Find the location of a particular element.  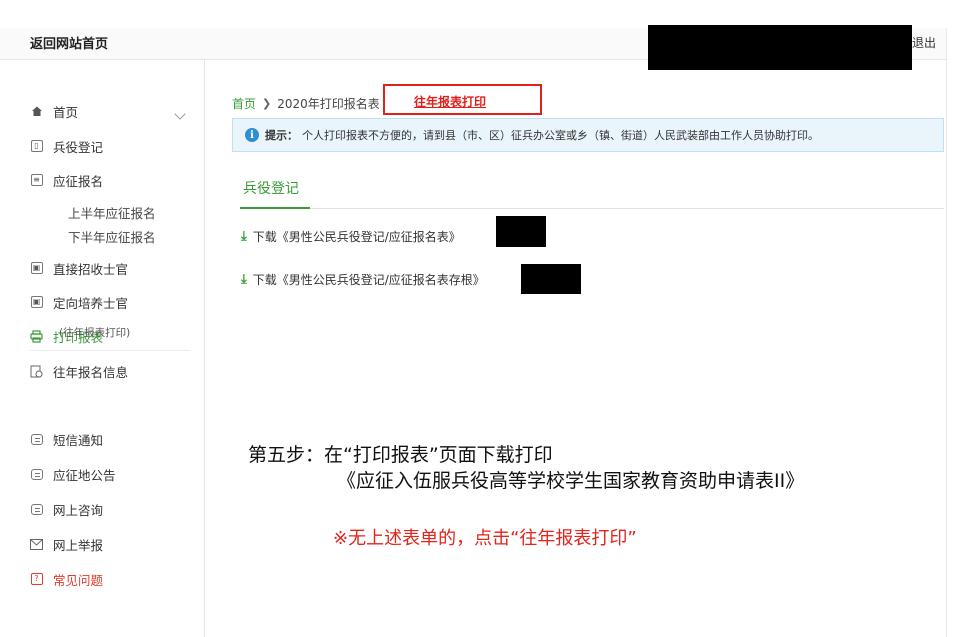

sidebar-item-label: 应征报名 is located at coordinates (78, 181).